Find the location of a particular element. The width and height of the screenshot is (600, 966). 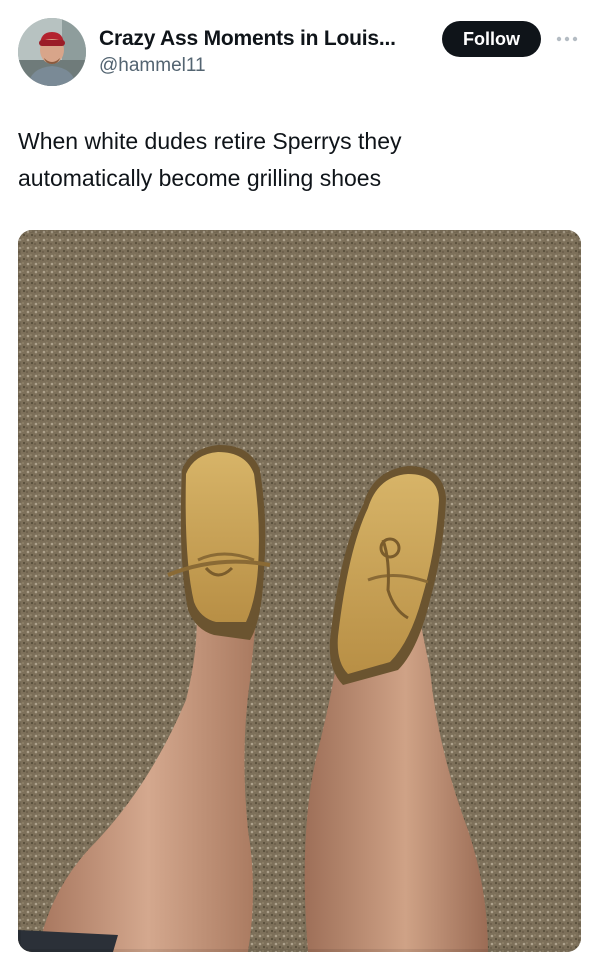

avatar is located at coordinates (52, 52).